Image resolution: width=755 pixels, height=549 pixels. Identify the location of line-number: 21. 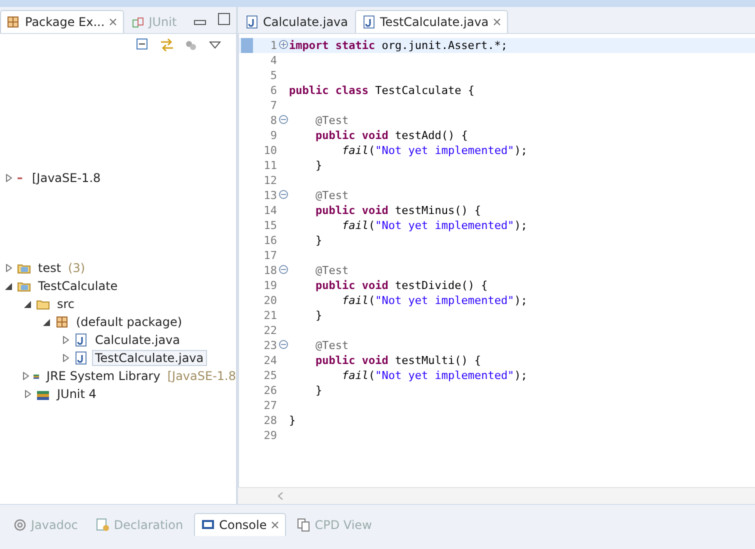
(269, 315).